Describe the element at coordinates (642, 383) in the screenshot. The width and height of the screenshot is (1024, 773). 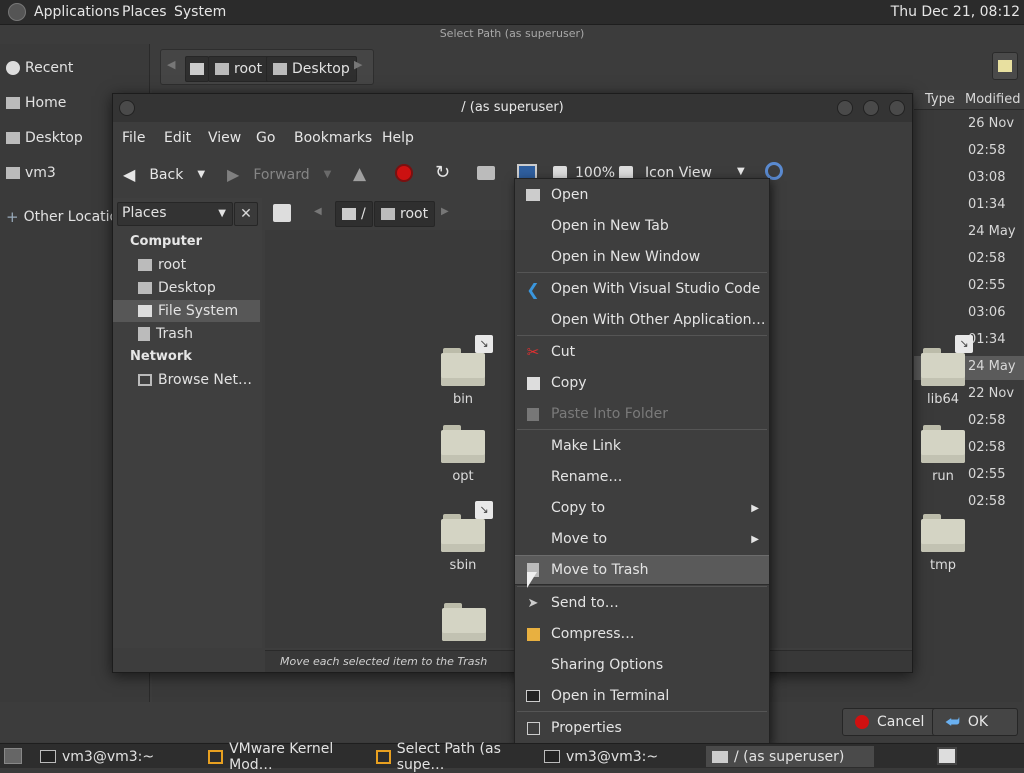
I see `menu-item-copy: Copy` at that location.